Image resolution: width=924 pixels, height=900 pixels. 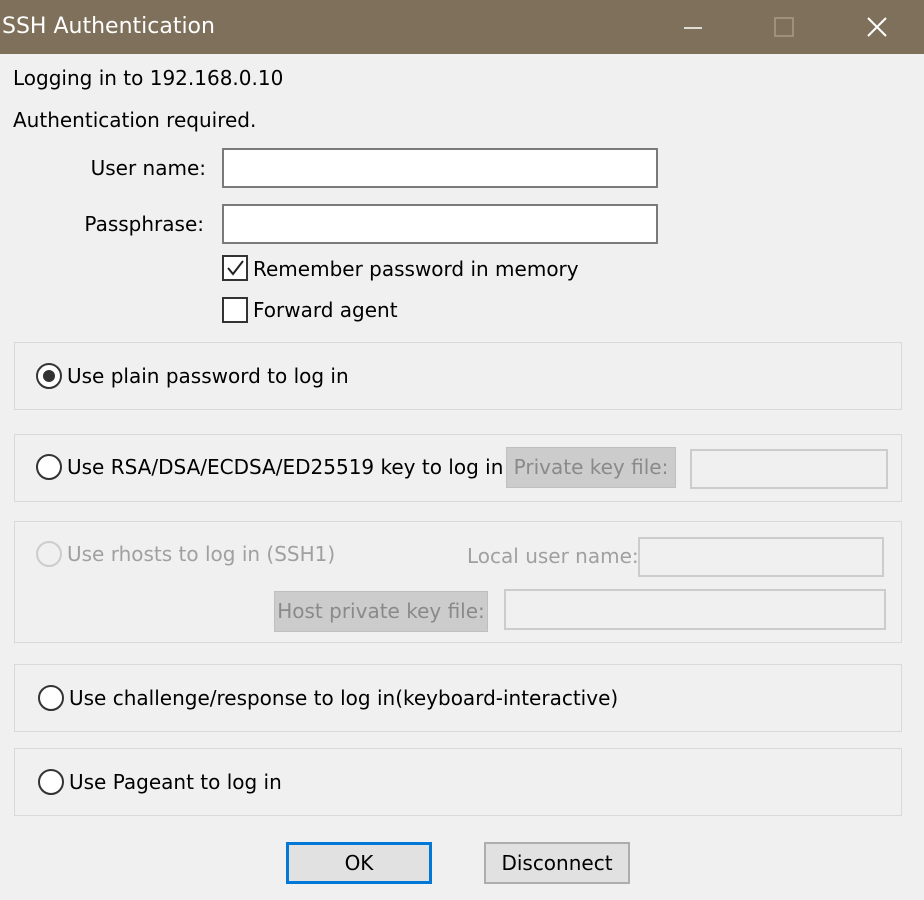 What do you see at coordinates (201, 554) in the screenshot?
I see `rhosts-label: Use rhosts to log in (SSH1)` at bounding box center [201, 554].